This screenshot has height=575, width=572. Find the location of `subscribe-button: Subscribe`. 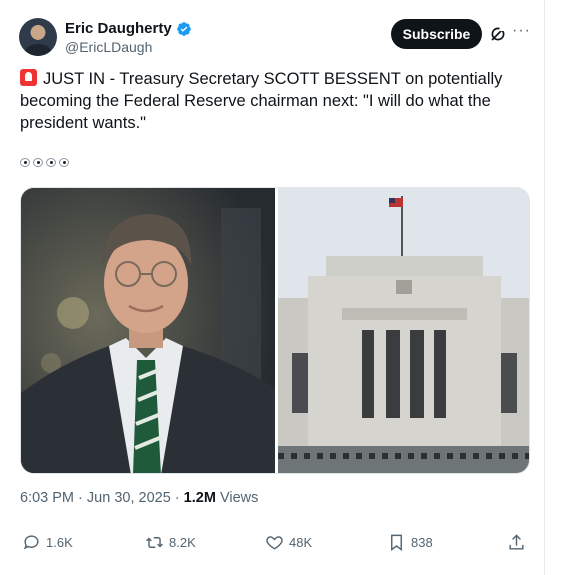

subscribe-button: Subscribe is located at coordinates (436, 34).